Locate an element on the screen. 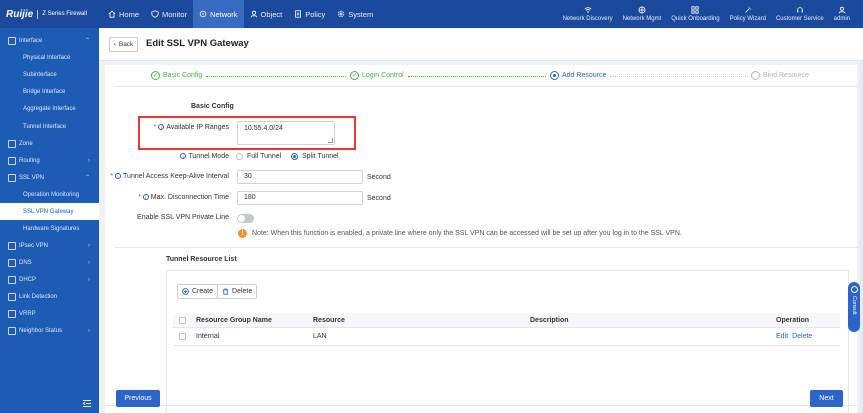 The width and height of the screenshot is (863, 413). delete-button: Delete is located at coordinates (237, 291).